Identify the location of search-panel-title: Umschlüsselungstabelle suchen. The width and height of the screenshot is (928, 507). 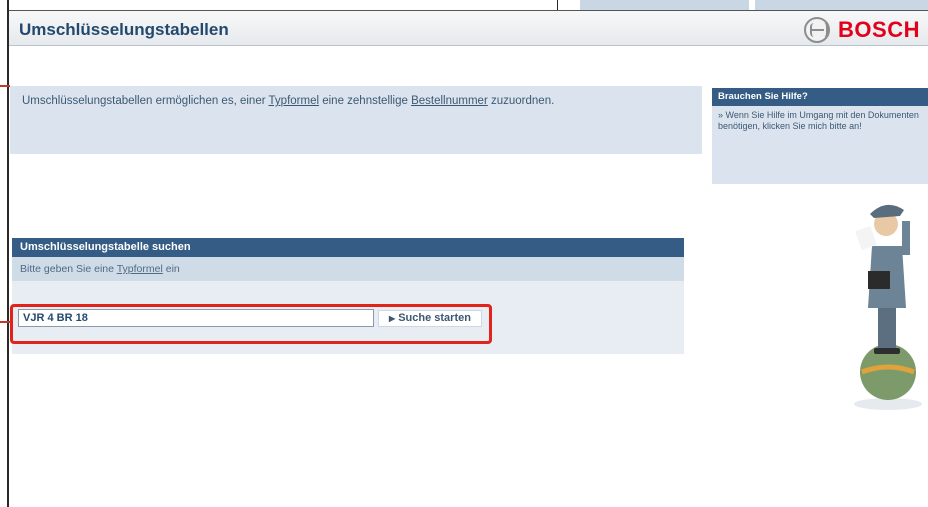
(348, 247).